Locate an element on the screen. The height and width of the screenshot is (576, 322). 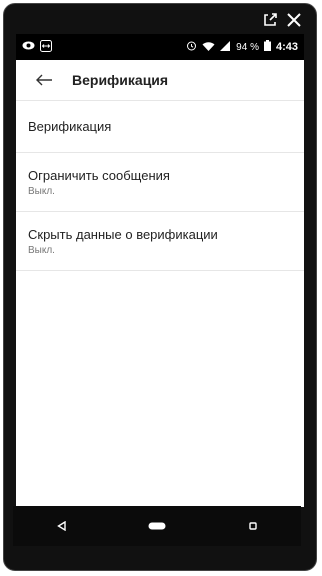
navigation-bar is located at coordinates (157, 526).